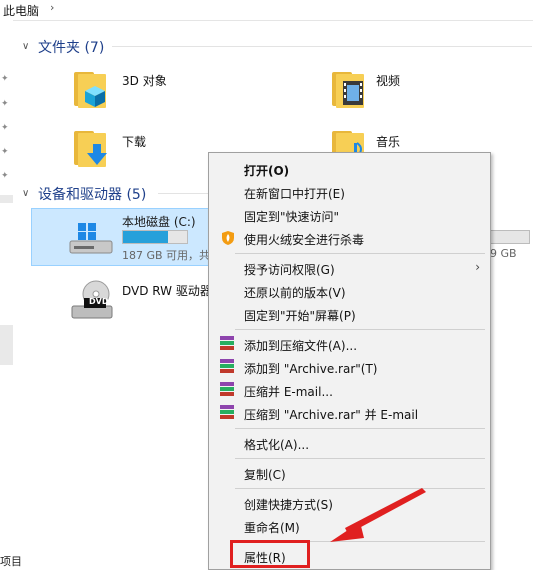 The width and height of the screenshot is (533, 570). What do you see at coordinates (145, 237) in the screenshot?
I see `drive-usage-fill` at bounding box center [145, 237].